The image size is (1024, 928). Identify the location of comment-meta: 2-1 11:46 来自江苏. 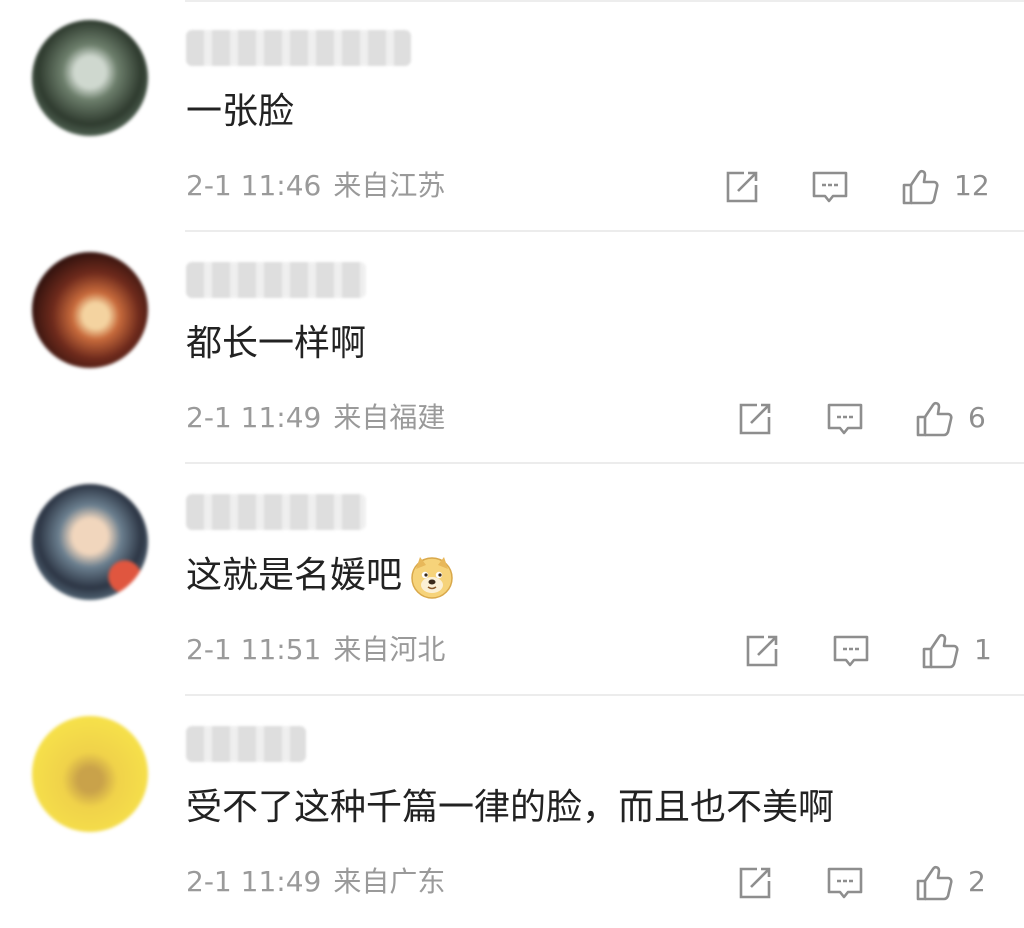
(315, 186).